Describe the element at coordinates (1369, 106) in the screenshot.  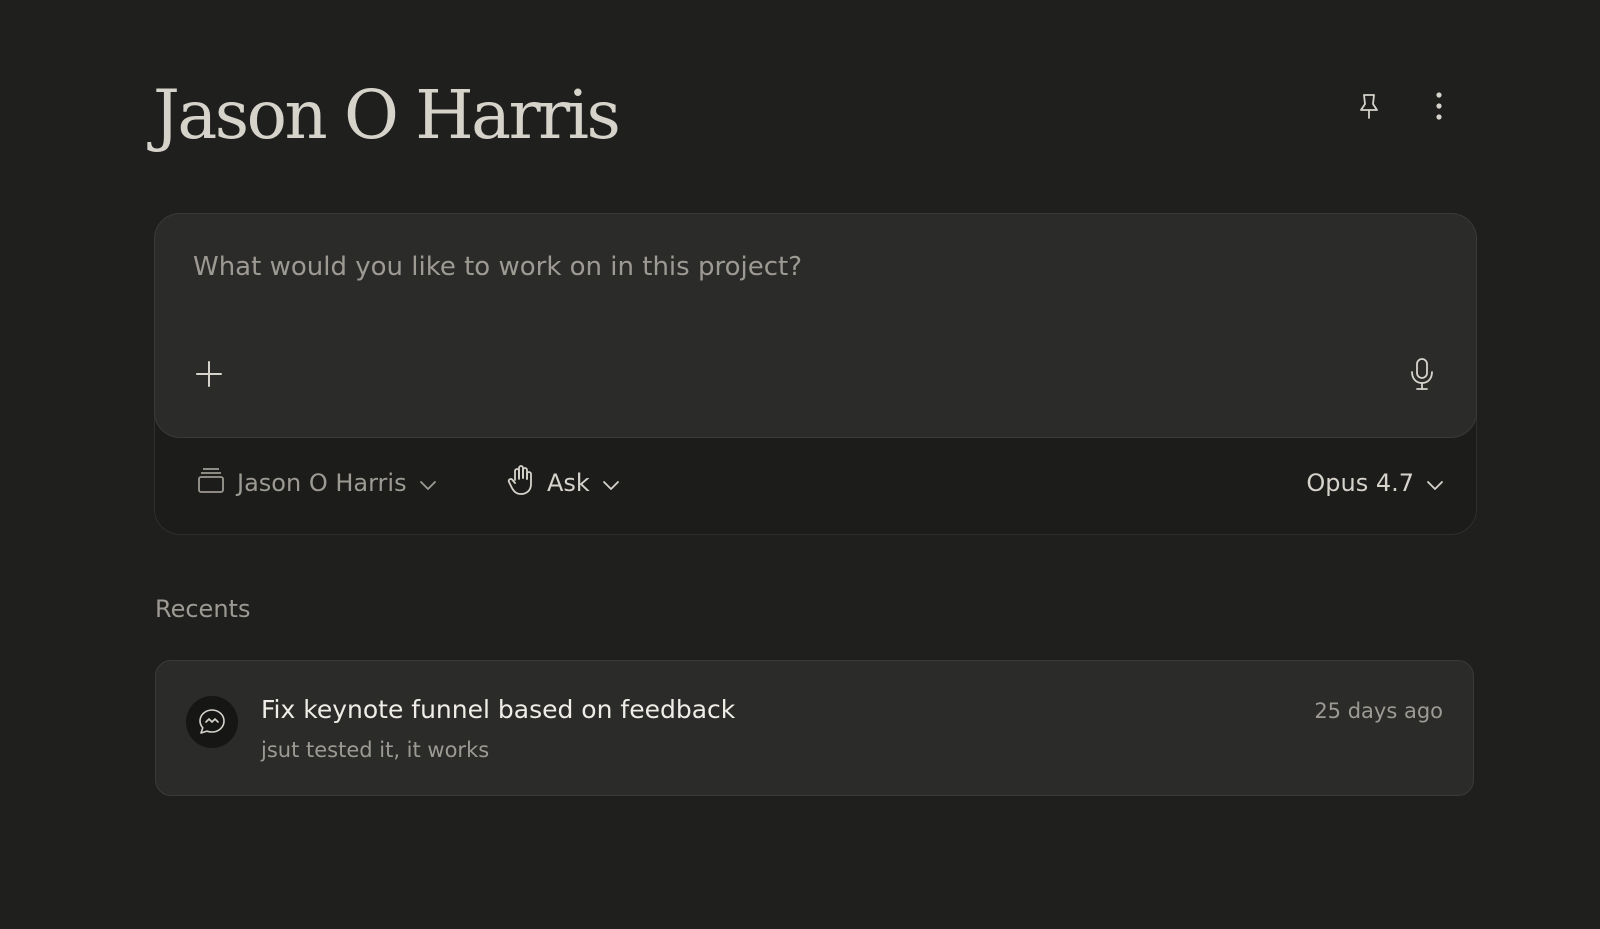
I see `pin-icon` at that location.